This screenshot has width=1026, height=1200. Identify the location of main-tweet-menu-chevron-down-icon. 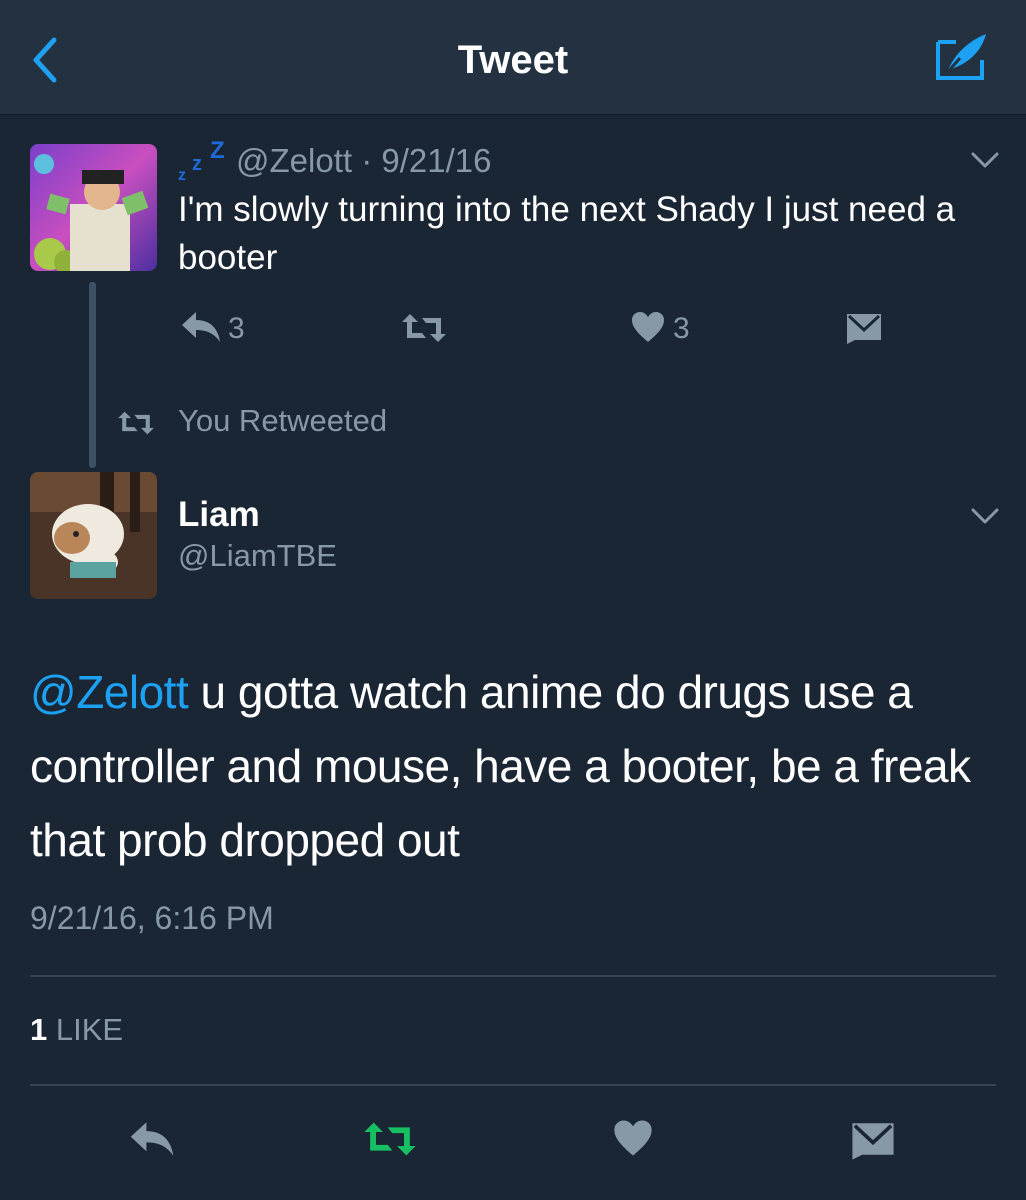
(985, 516).